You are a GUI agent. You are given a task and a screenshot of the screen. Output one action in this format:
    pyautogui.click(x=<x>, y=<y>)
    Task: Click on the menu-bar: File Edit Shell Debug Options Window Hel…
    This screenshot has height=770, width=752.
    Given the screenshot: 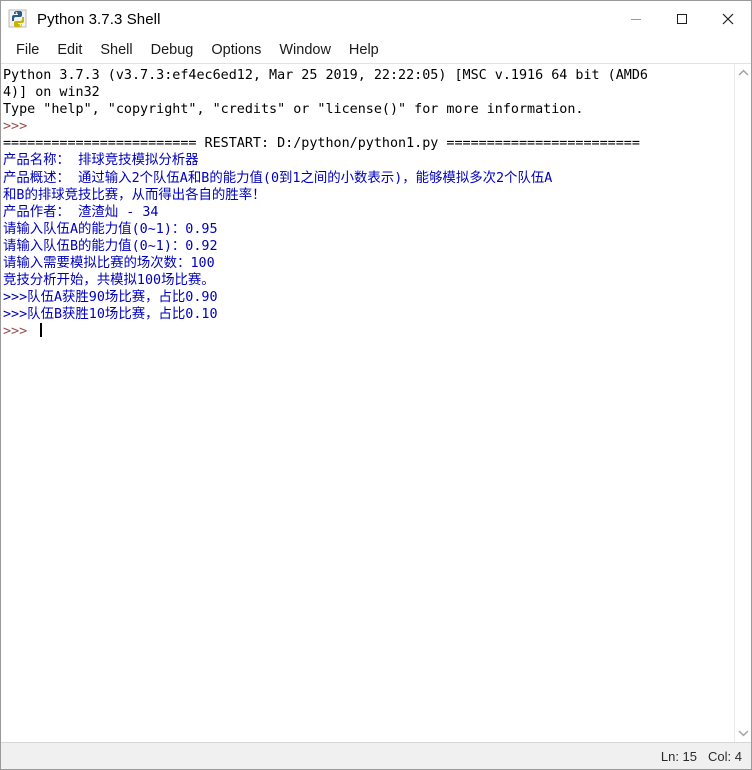 What is the action you would take?
    pyautogui.click(x=376, y=50)
    